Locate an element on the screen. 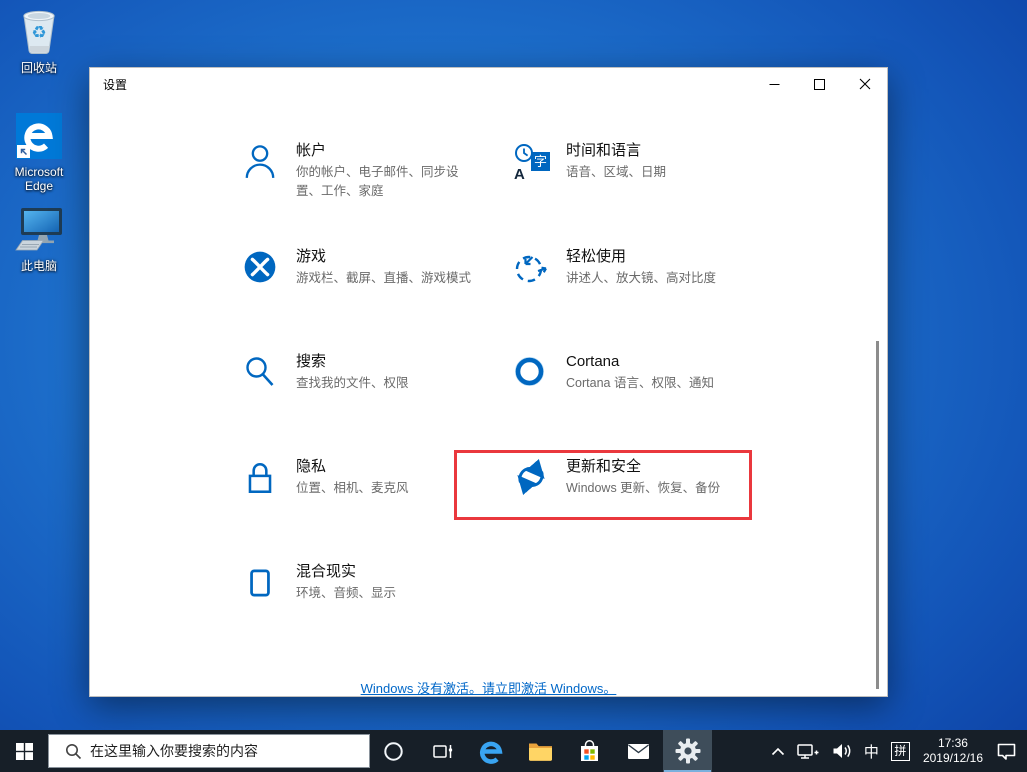 This screenshot has width=1027, height=772. headset-icon is located at coordinates (262, 584).